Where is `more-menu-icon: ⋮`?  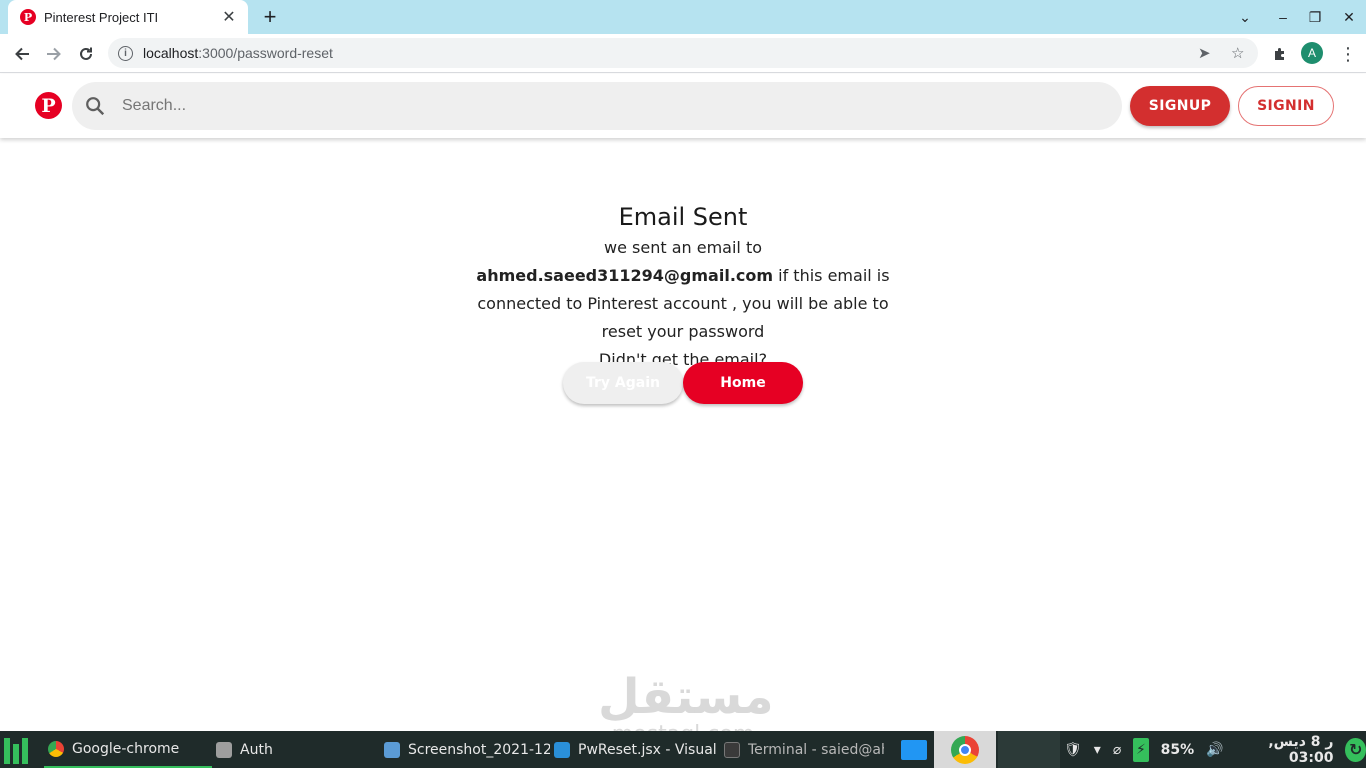
more-menu-icon: ⋮ is located at coordinates (1348, 54).